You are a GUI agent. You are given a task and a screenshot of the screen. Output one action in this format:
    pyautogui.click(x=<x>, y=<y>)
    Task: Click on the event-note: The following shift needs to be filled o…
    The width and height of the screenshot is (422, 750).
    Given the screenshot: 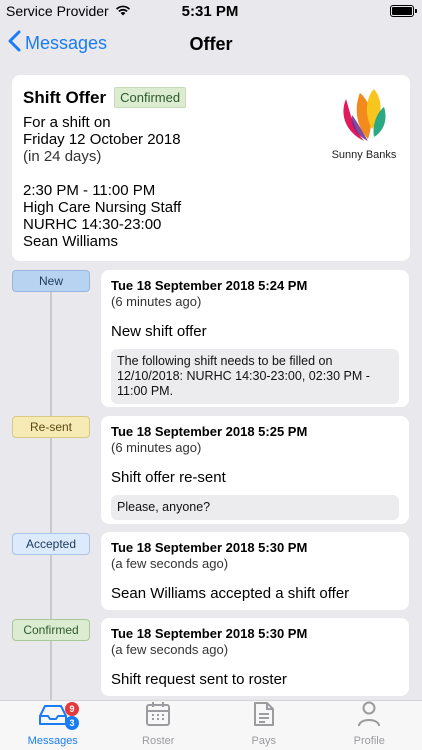 What is the action you would take?
    pyautogui.click(x=255, y=376)
    